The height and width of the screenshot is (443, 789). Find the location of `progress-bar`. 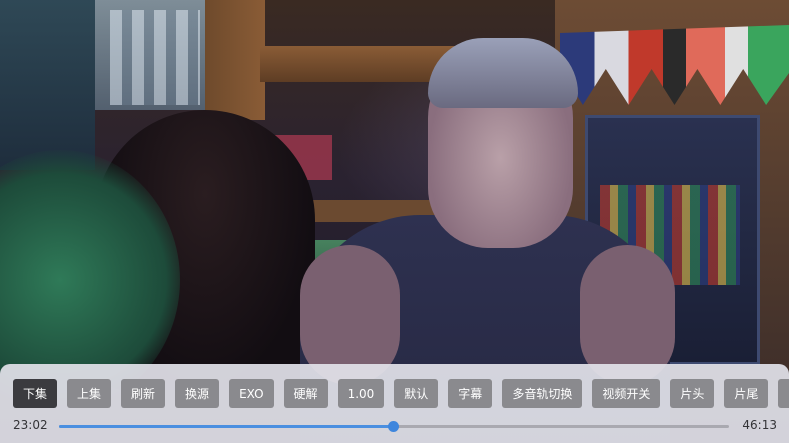

progress-bar is located at coordinates (394, 426).